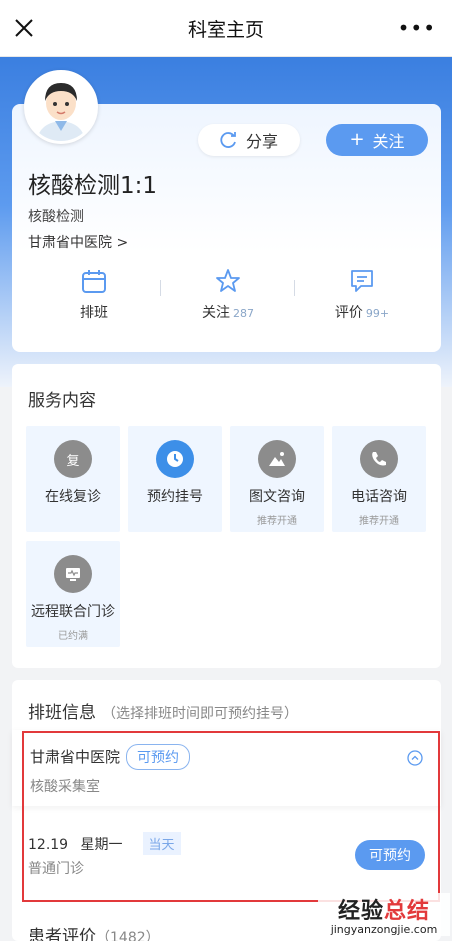  I want to click on stat-review: 评价 99+, so click(362, 295).